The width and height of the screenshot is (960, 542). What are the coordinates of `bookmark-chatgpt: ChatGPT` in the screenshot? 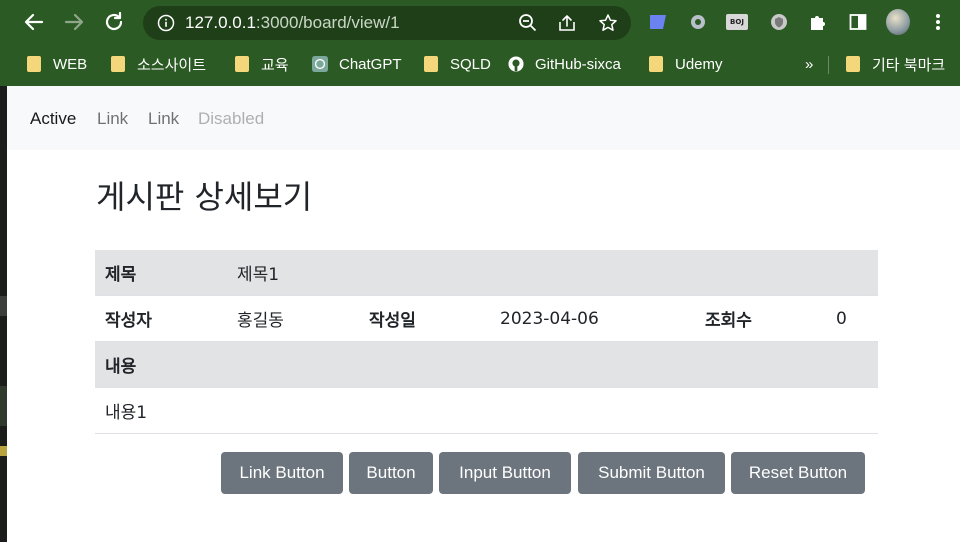 It's located at (357, 64).